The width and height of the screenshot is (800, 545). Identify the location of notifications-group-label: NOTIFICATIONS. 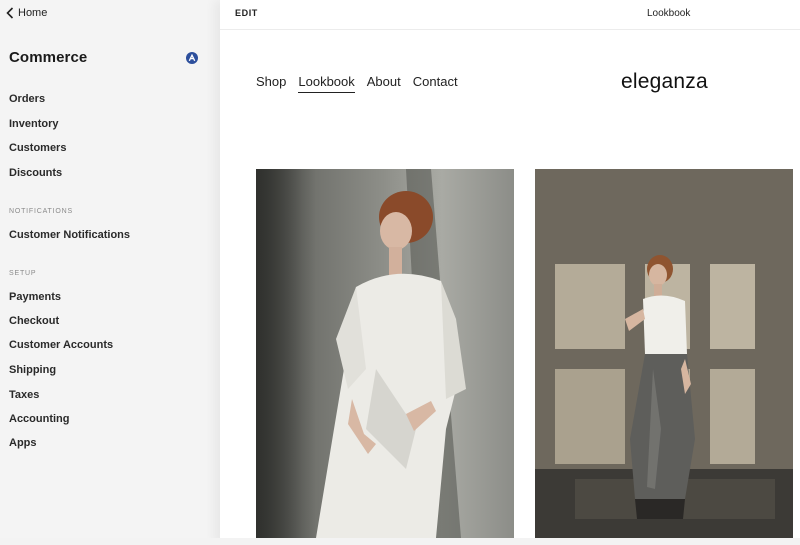
(41, 211).